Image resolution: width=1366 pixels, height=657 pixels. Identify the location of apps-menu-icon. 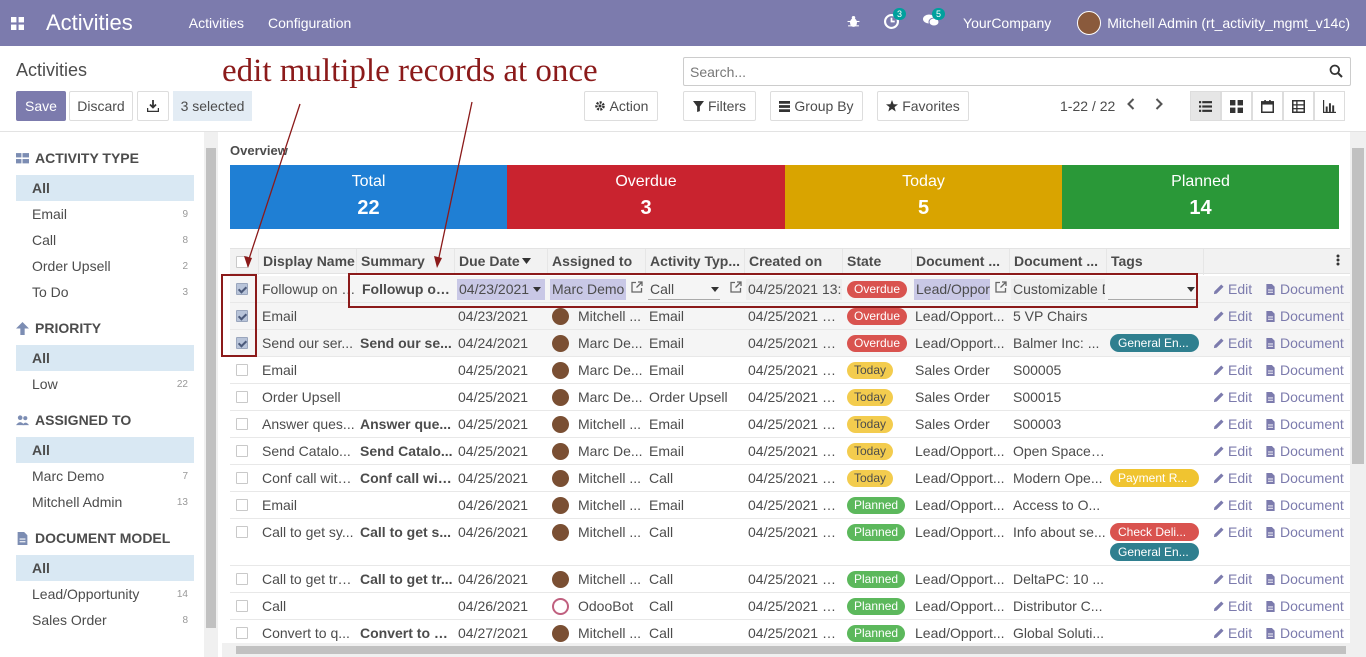
(17, 23).